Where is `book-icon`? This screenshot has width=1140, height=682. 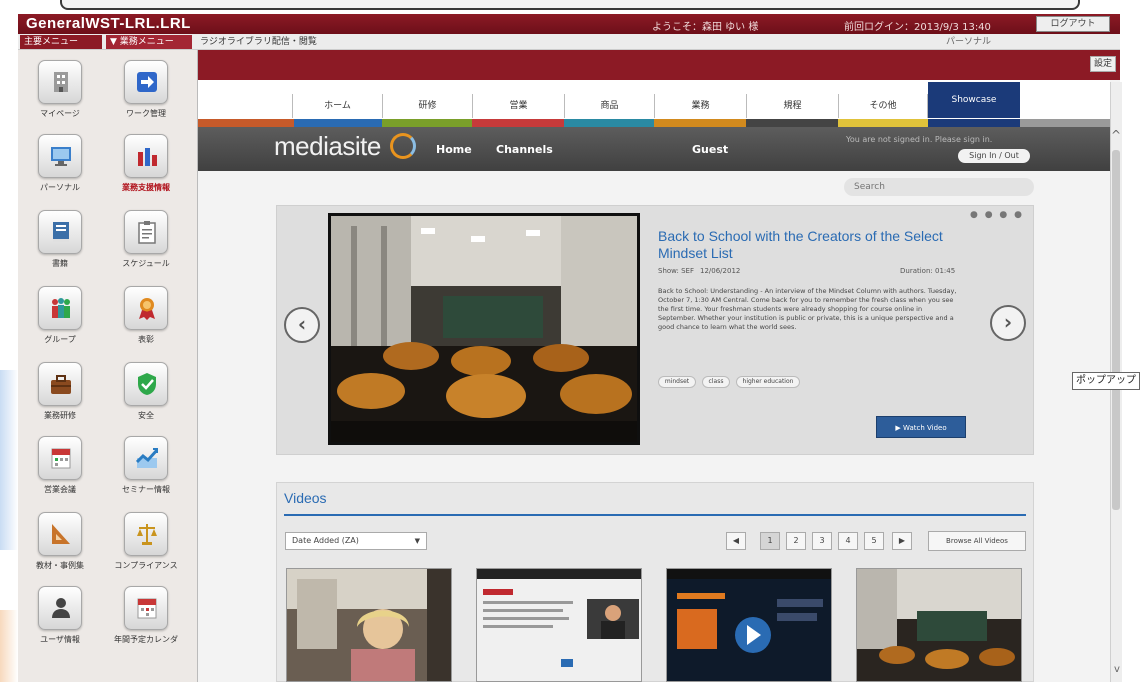 book-icon is located at coordinates (60, 232).